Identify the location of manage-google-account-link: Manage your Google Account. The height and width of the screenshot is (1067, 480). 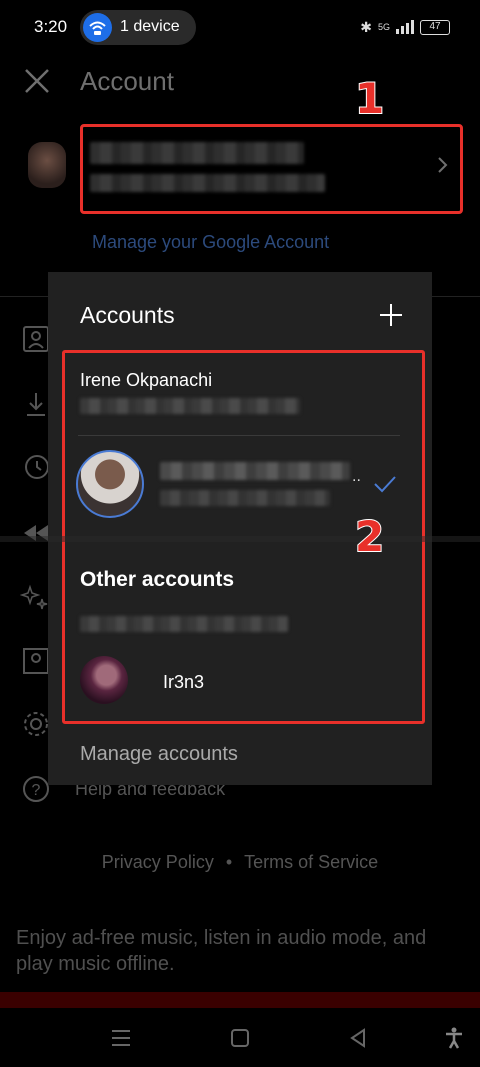
(210, 242).